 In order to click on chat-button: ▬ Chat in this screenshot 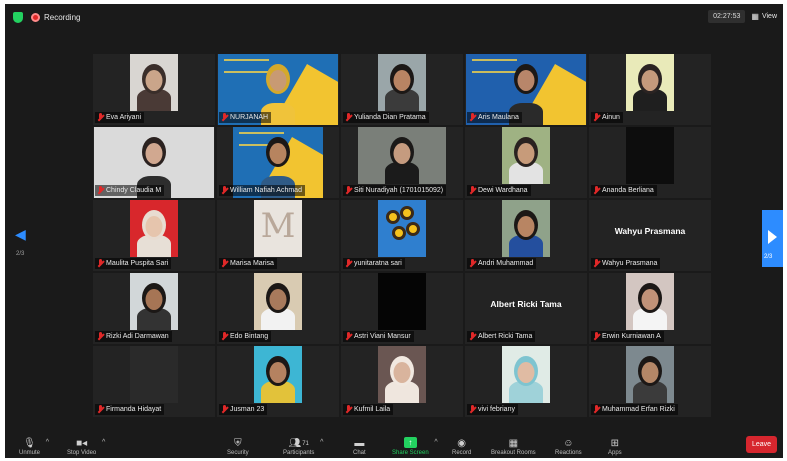, I will do `click(359, 446)`.